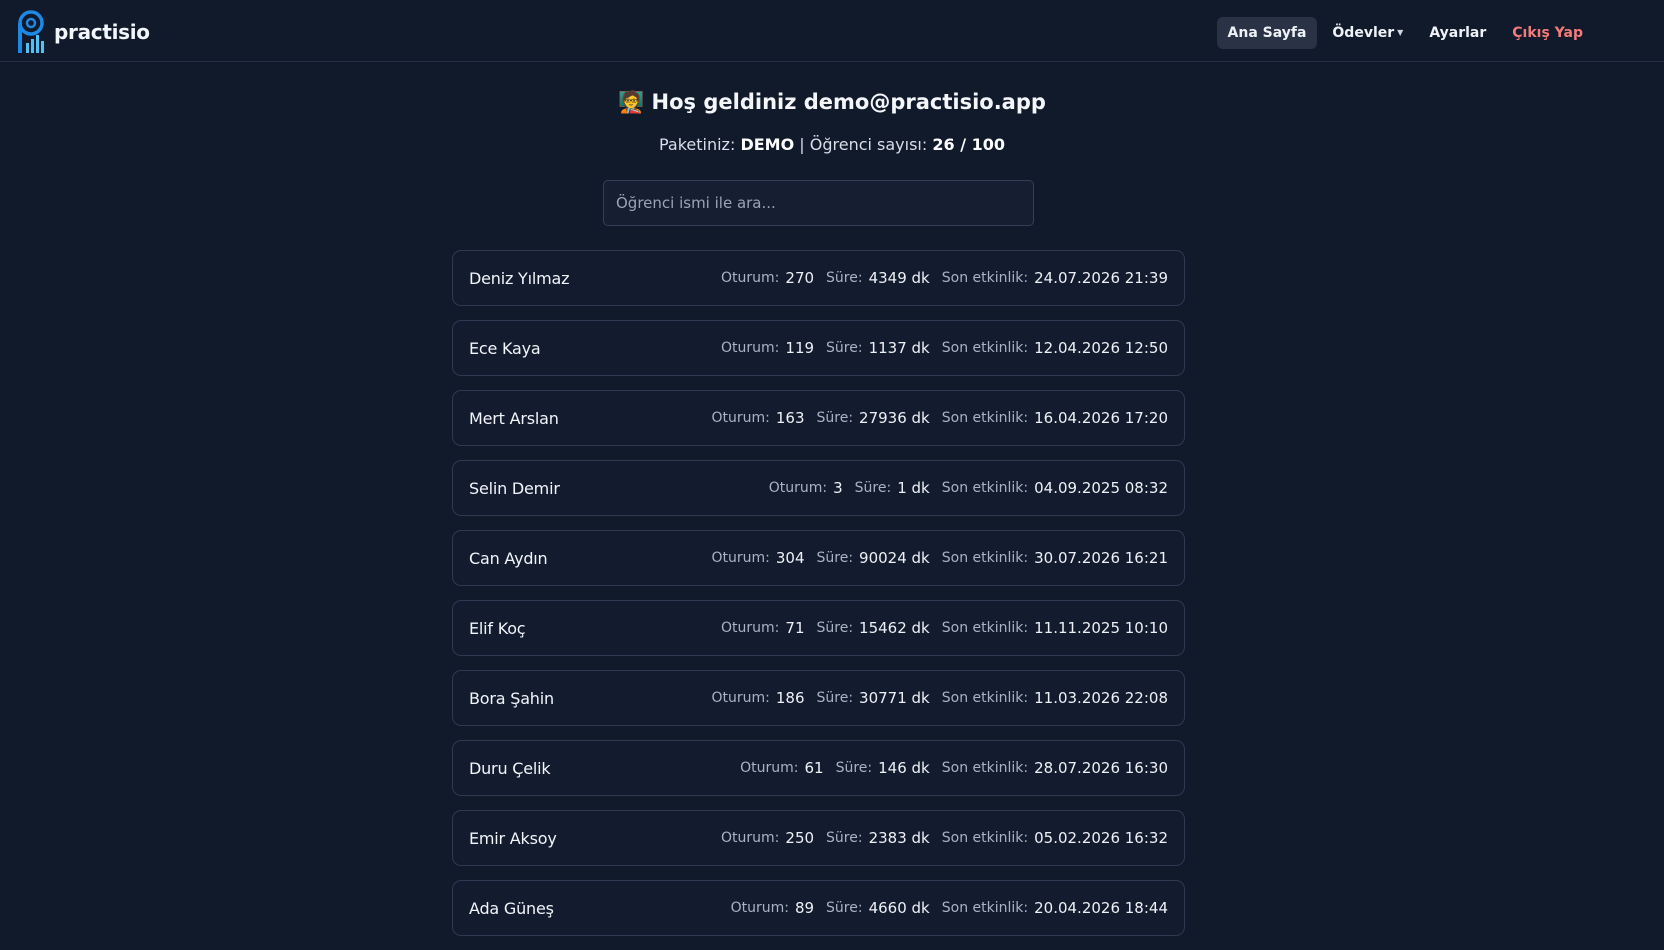  I want to click on nav-settings: Ayarlar, so click(1457, 33).